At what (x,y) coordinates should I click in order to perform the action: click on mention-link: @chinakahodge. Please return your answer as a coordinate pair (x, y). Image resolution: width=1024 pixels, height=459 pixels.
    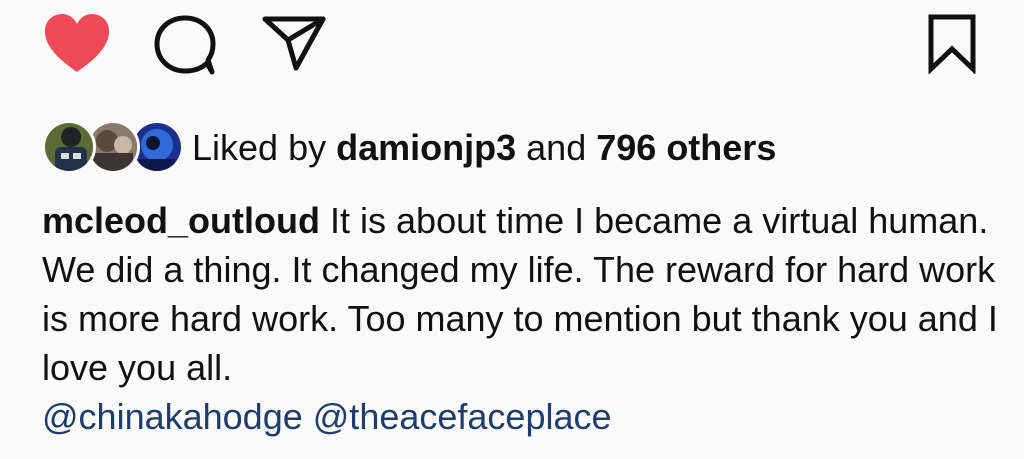
    Looking at the image, I should click on (172, 416).